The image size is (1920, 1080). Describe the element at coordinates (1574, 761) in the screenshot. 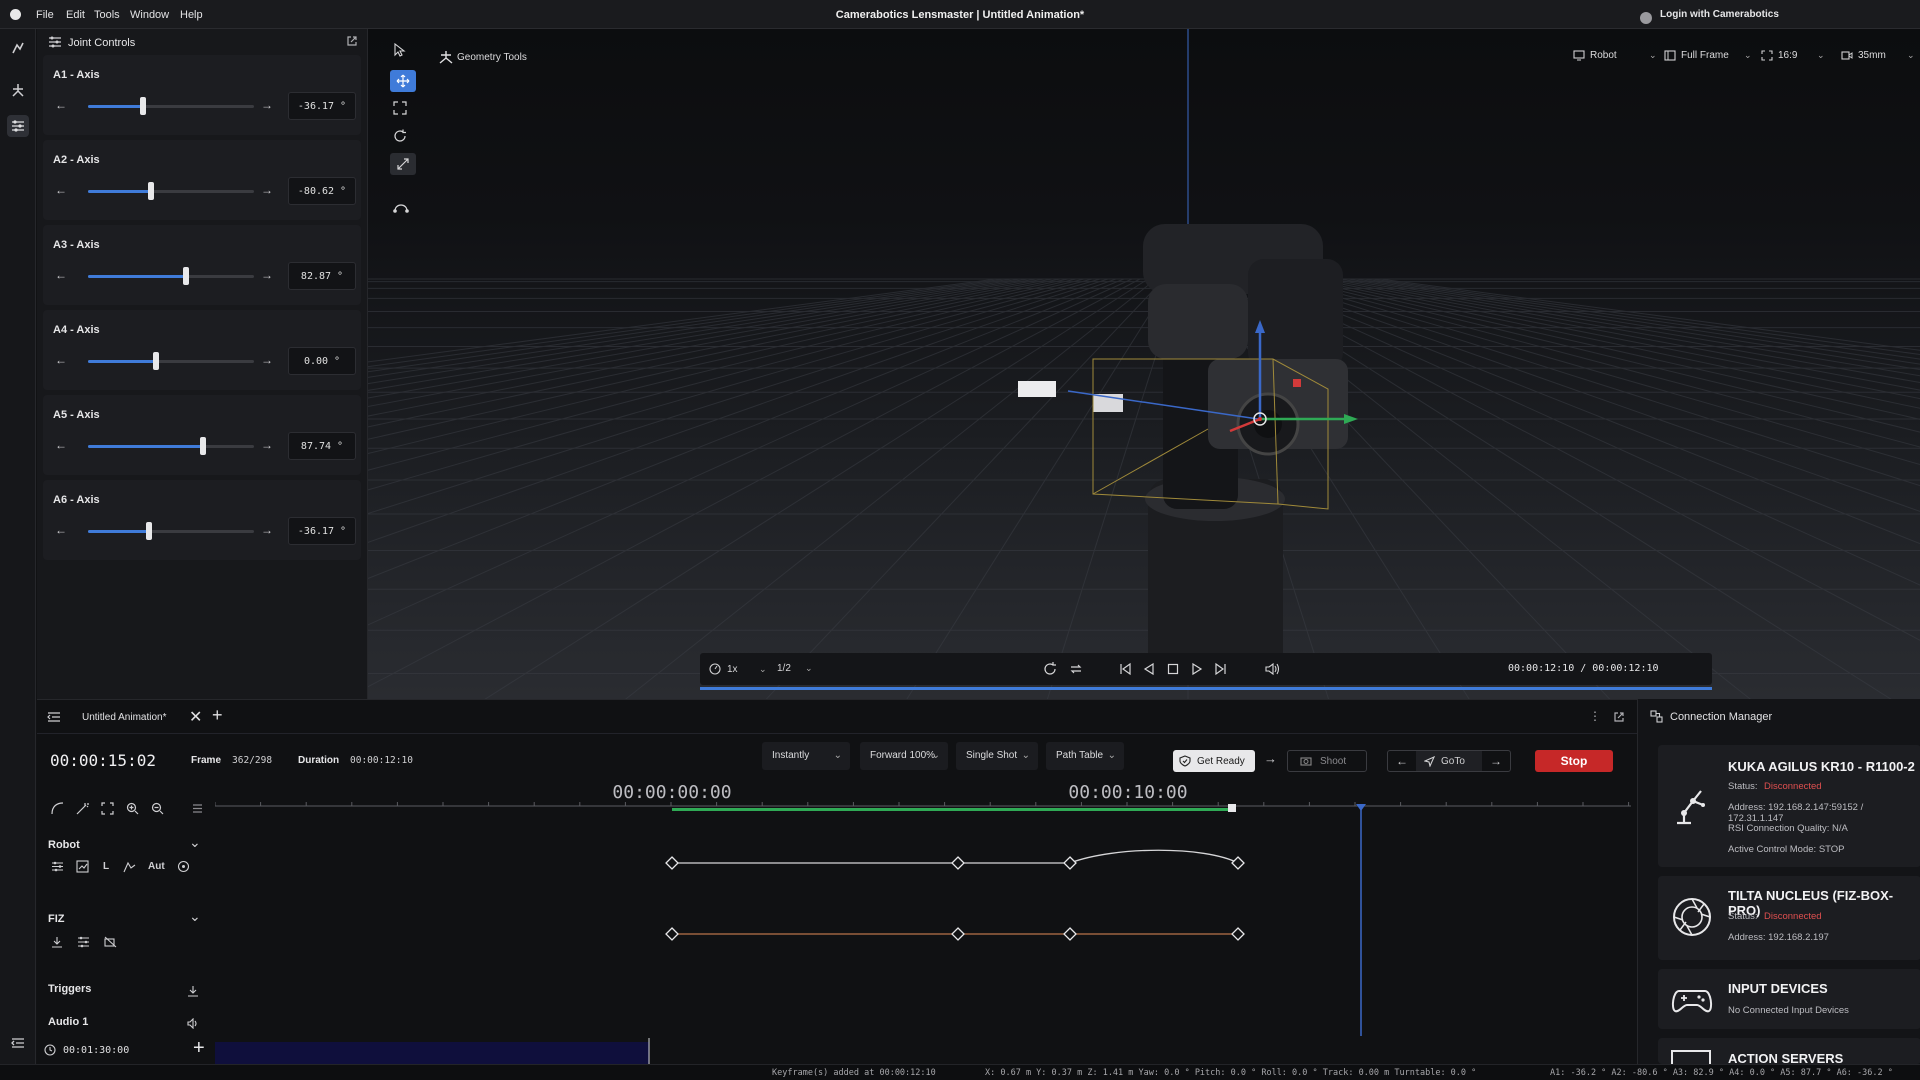

I see `stop-button: Stop` at that location.